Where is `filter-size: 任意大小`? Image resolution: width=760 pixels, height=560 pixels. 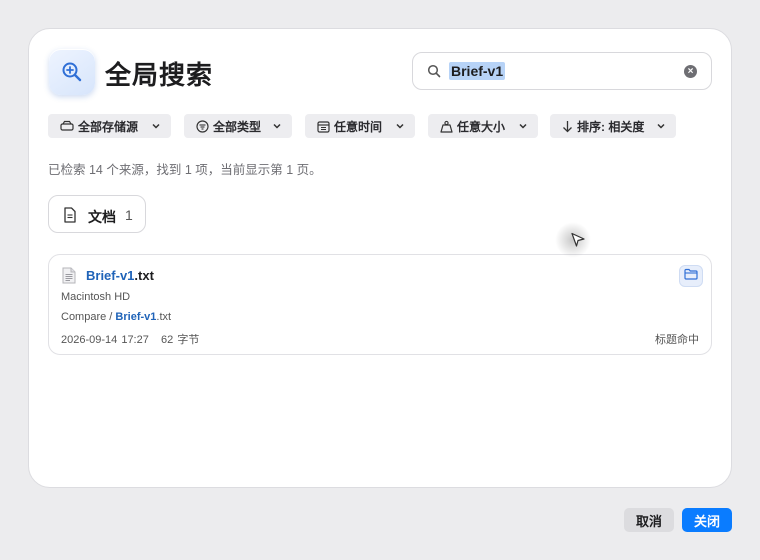
filter-size: 任意大小 is located at coordinates (483, 126).